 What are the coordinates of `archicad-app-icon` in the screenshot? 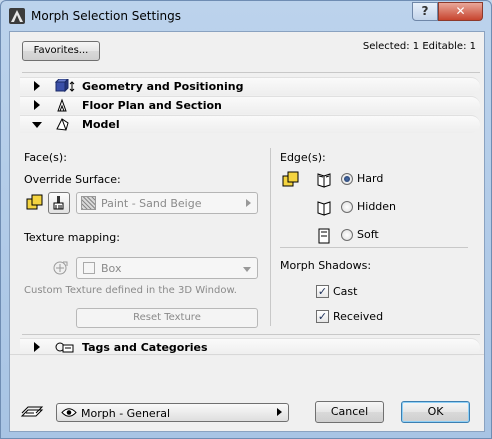 It's located at (17, 16).